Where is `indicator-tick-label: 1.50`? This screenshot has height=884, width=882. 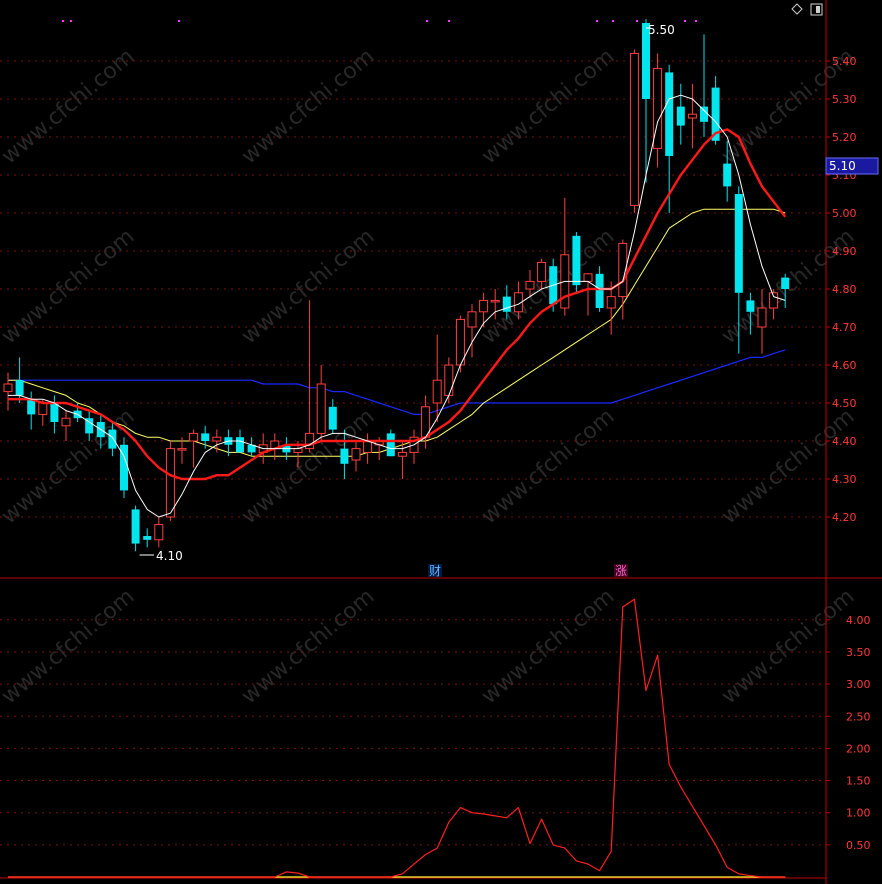 indicator-tick-label: 1.50 is located at coordinates (858, 781).